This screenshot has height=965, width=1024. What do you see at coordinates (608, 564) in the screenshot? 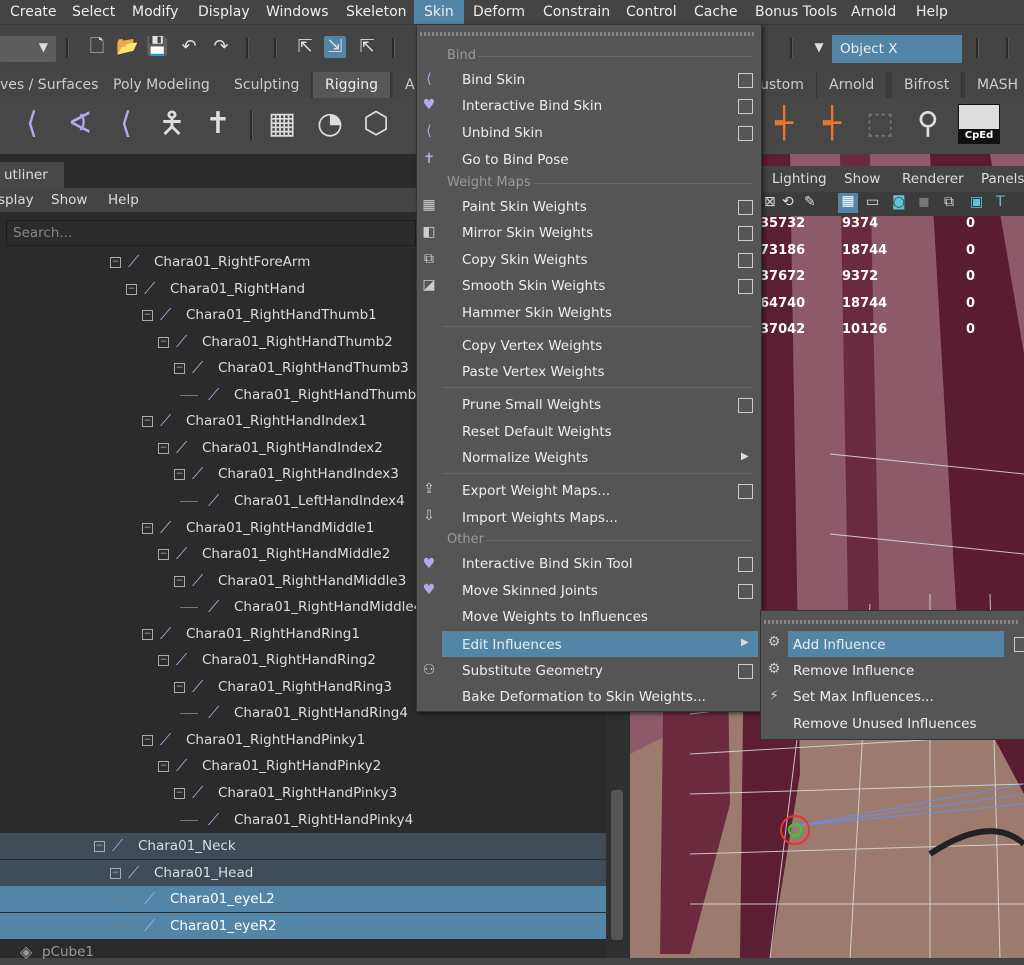
I see `interactive-bind-skin-tool-item: Interactive Bind Skin Tool` at bounding box center [608, 564].